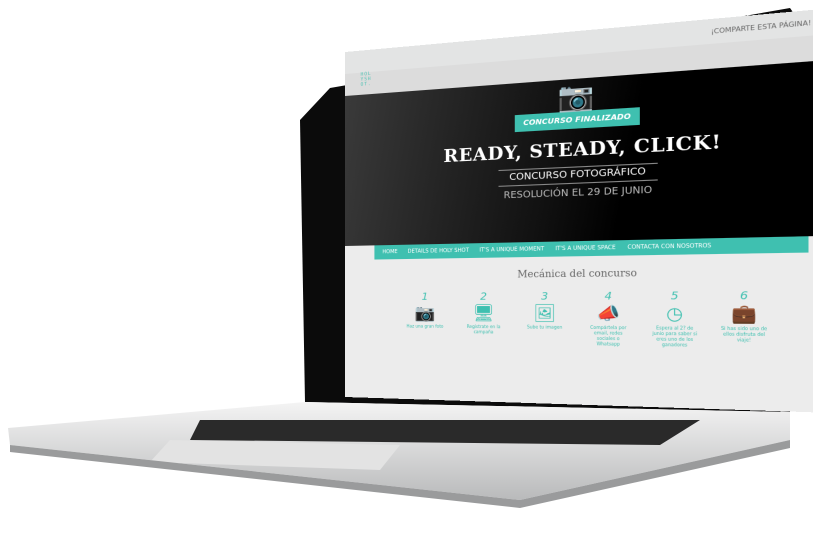 The height and width of the screenshot is (542, 813). What do you see at coordinates (608, 314) in the screenshot?
I see `megaphone-icon: 📣` at bounding box center [608, 314].